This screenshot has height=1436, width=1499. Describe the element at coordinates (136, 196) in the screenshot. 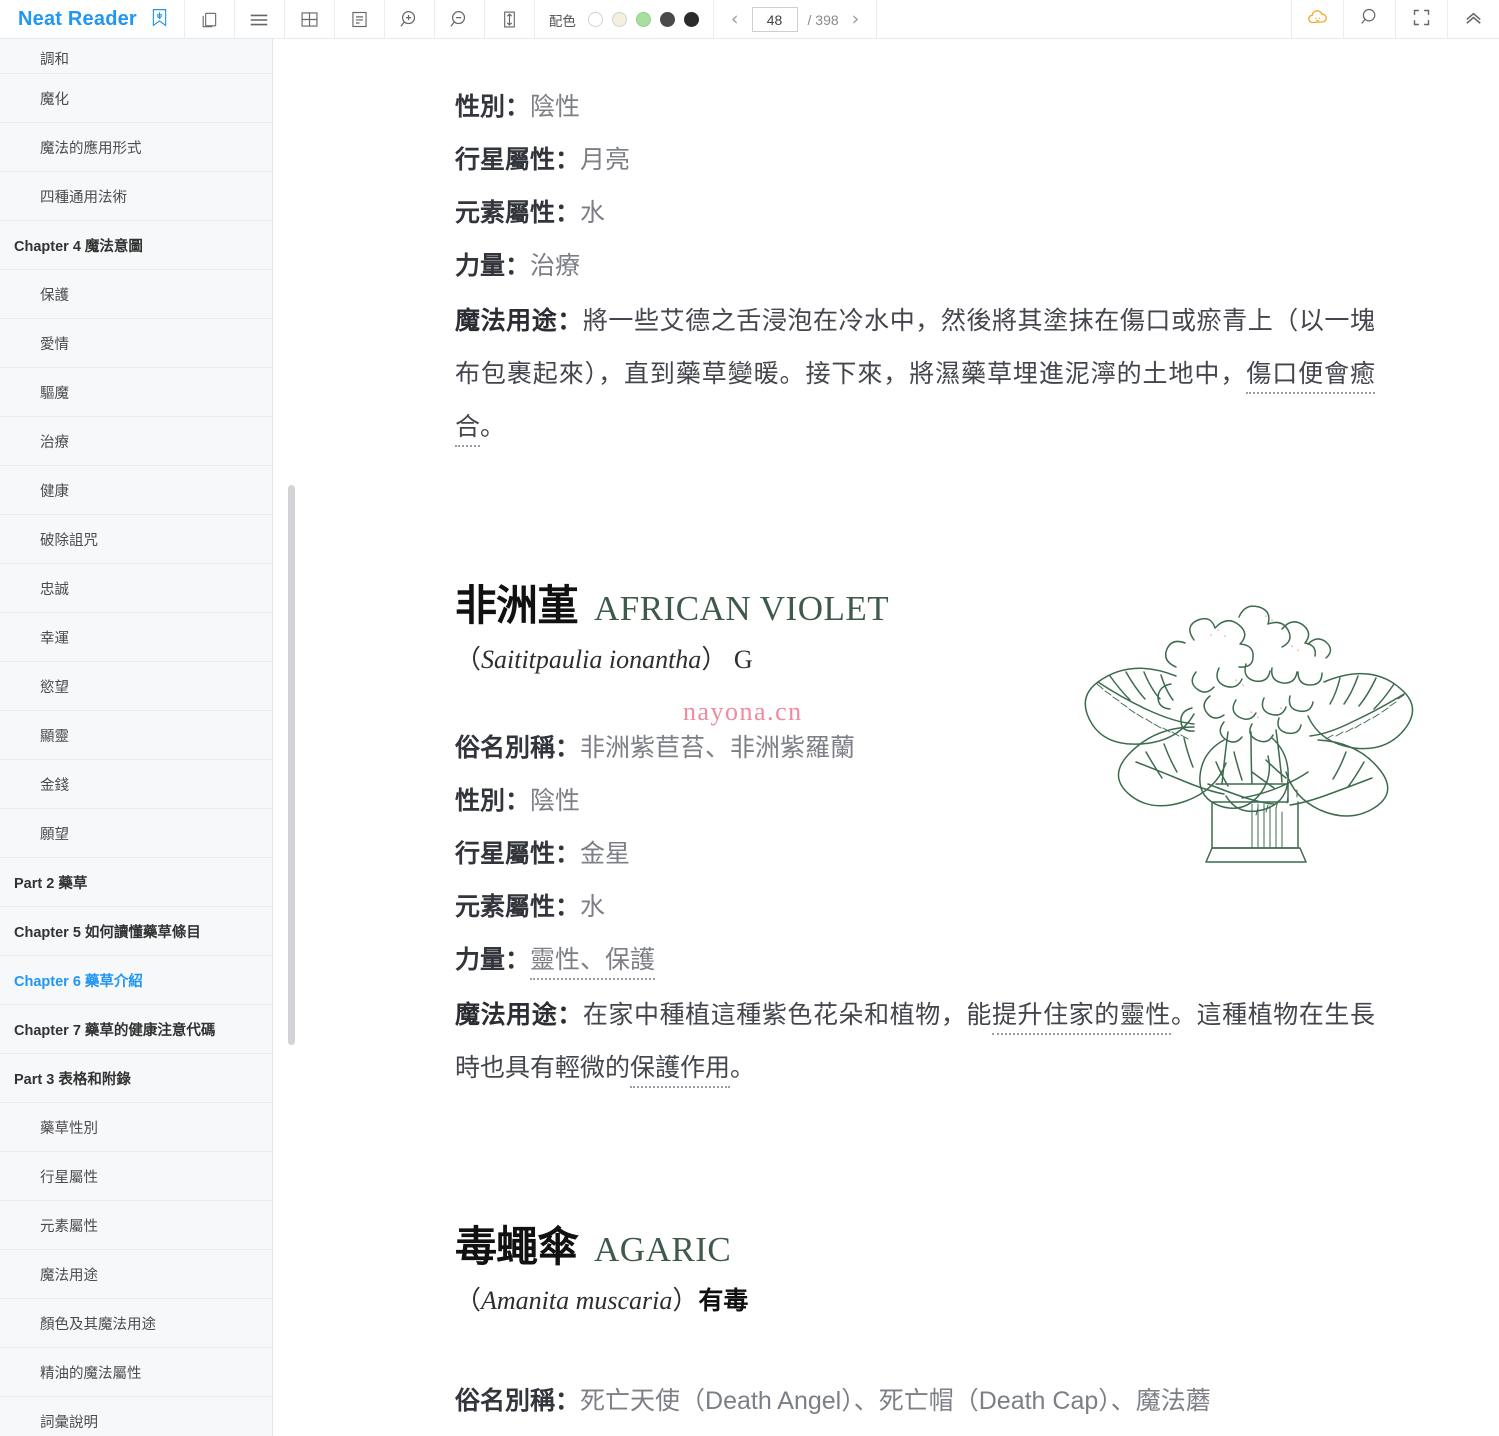

I see `toc-item: 四種通用法術` at that location.